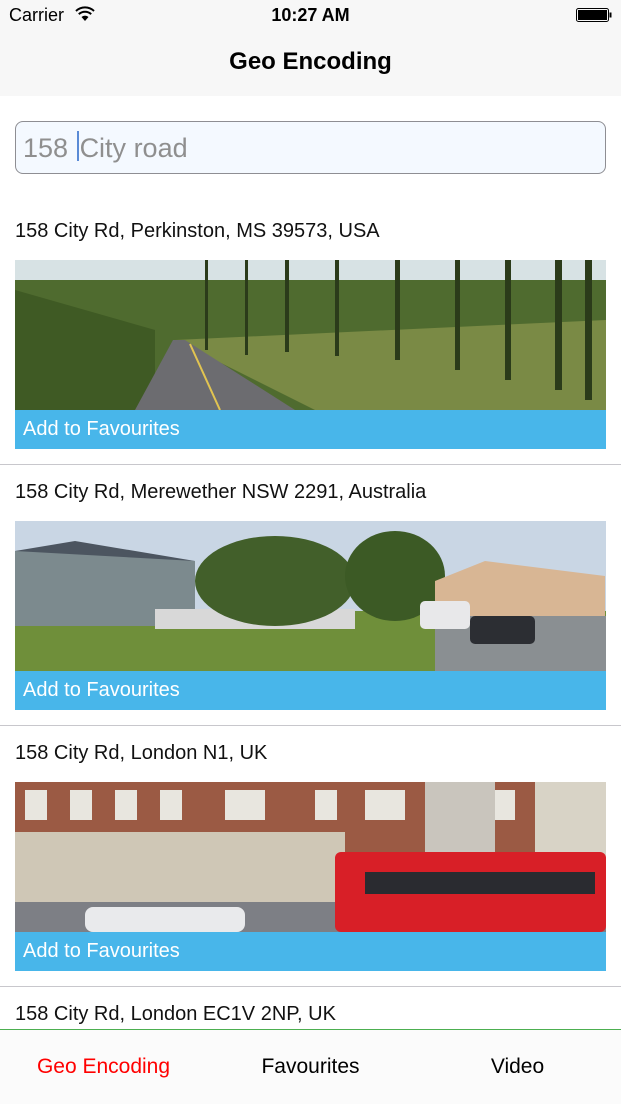 The height and width of the screenshot is (1104, 621). What do you see at coordinates (133, 148) in the screenshot?
I see `search-text-after-caret: City road` at bounding box center [133, 148].